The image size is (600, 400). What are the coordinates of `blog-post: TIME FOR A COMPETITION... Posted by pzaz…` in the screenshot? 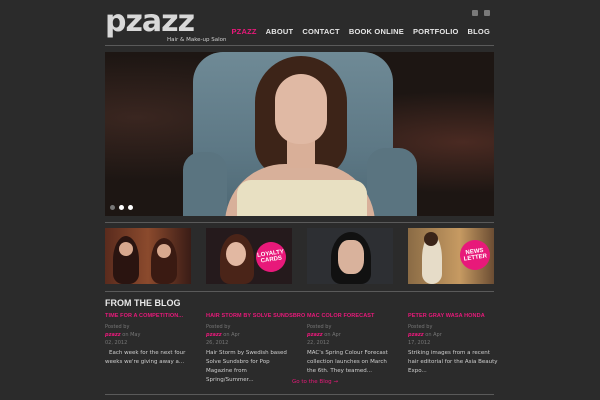 It's located at (150, 340).